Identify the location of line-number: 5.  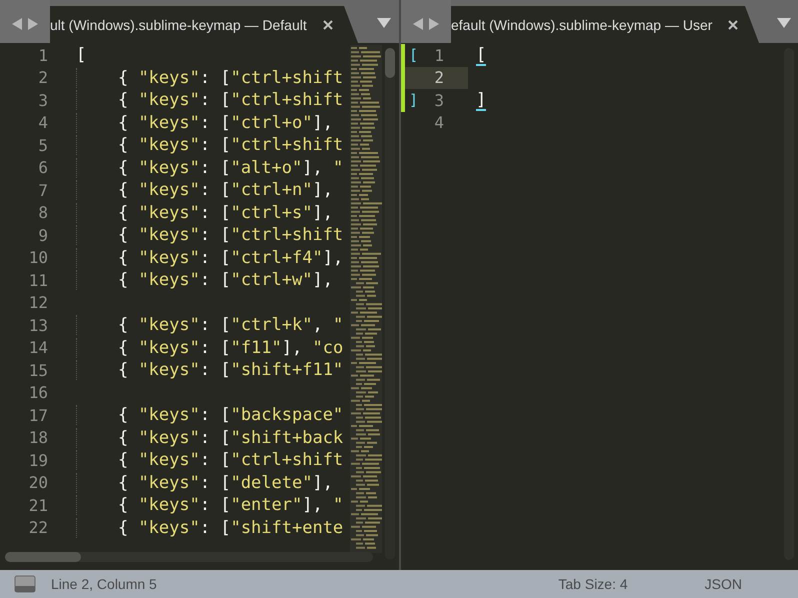
(43, 145).